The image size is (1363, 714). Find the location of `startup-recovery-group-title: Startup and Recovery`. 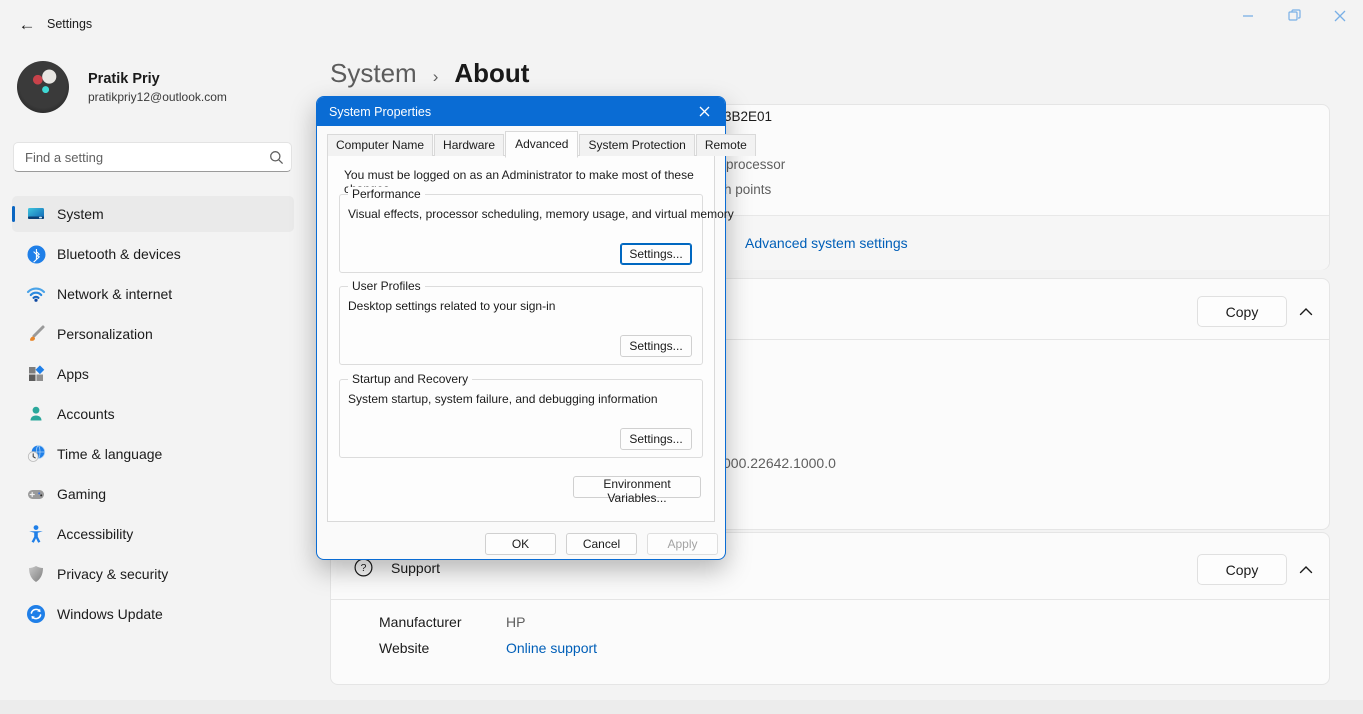

startup-recovery-group-title: Startup and Recovery is located at coordinates (410, 379).